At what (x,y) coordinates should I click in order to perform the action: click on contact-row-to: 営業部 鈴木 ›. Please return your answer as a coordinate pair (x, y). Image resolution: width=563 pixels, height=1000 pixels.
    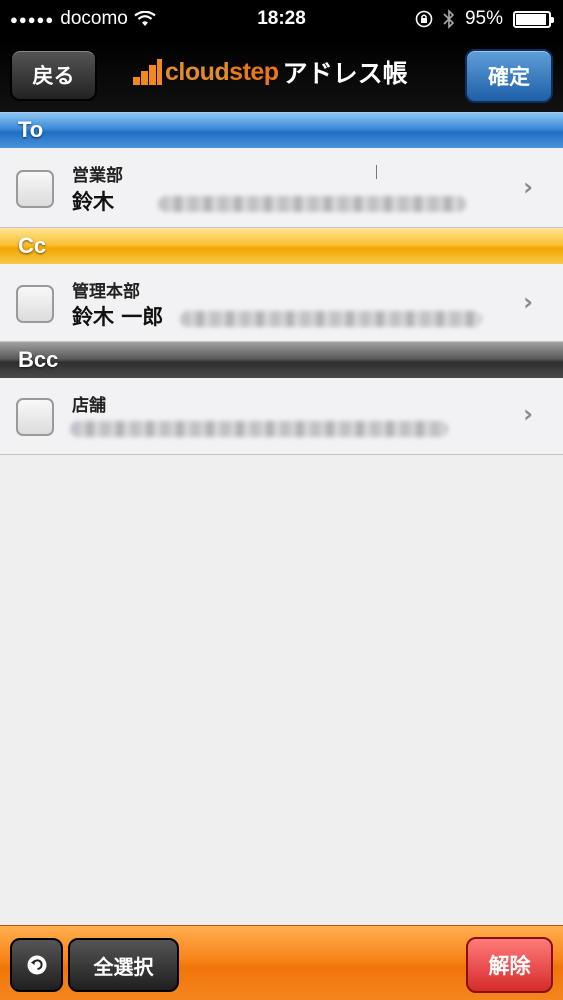
    Looking at the image, I should click on (281, 188).